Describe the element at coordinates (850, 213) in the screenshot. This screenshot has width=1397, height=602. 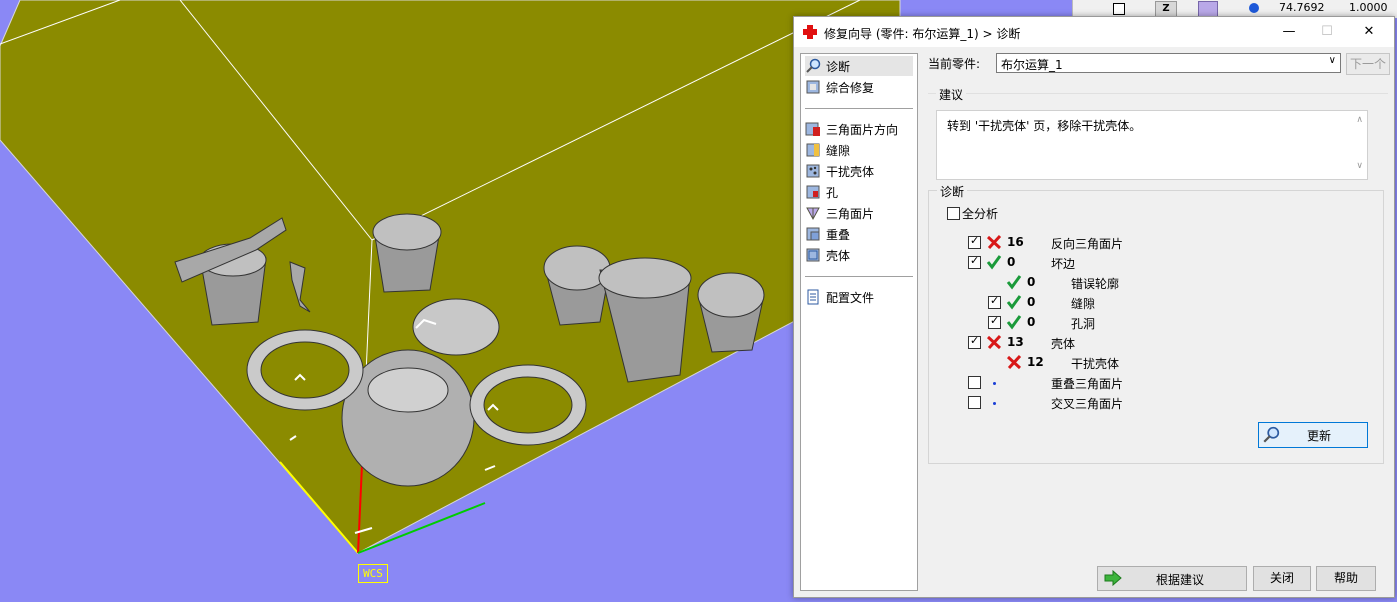
I see `sidebar-item-label: 三角面片` at that location.